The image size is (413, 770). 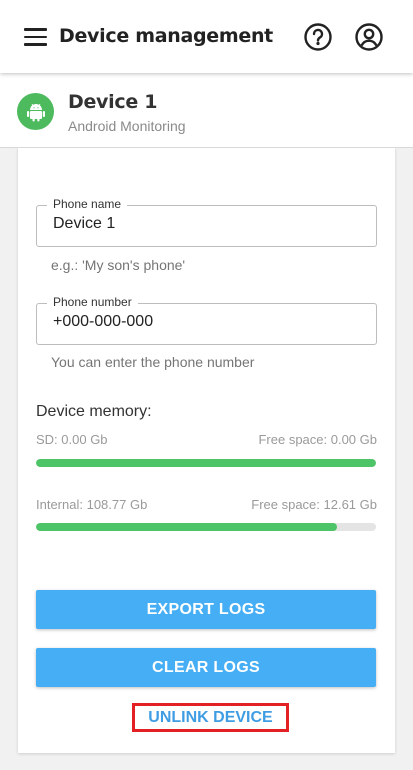 I want to click on phone-name-label: Phone name, so click(x=87, y=204).